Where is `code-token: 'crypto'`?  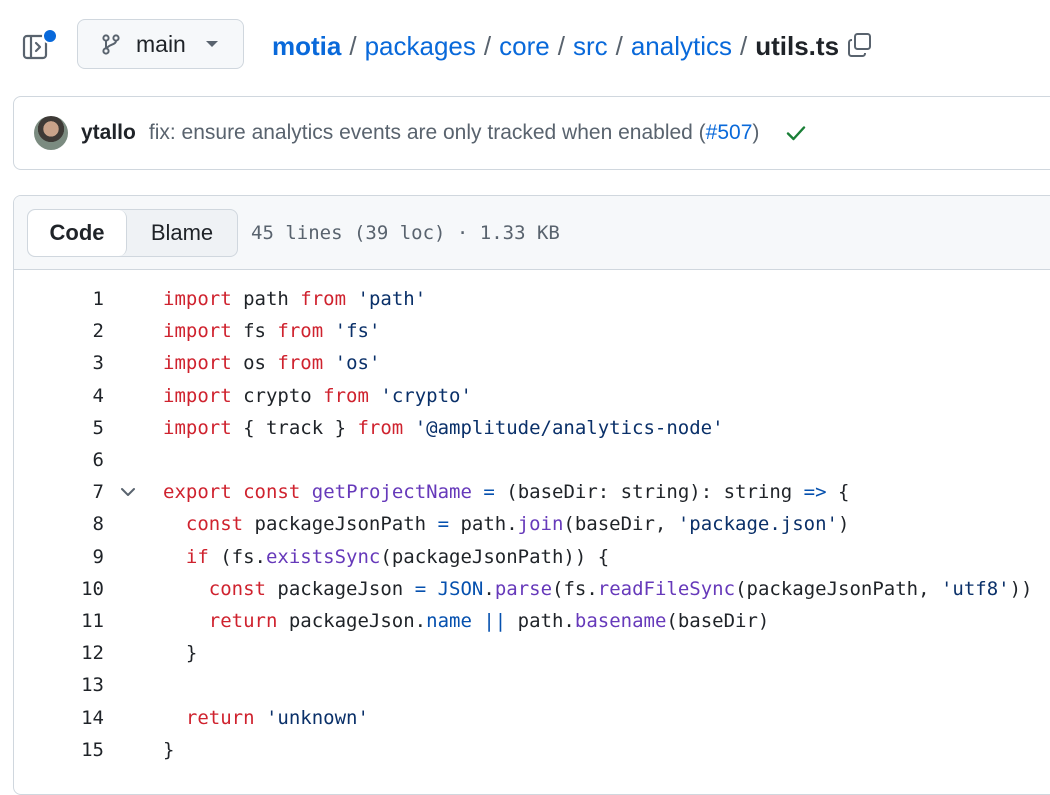 code-token: 'crypto' is located at coordinates (426, 395).